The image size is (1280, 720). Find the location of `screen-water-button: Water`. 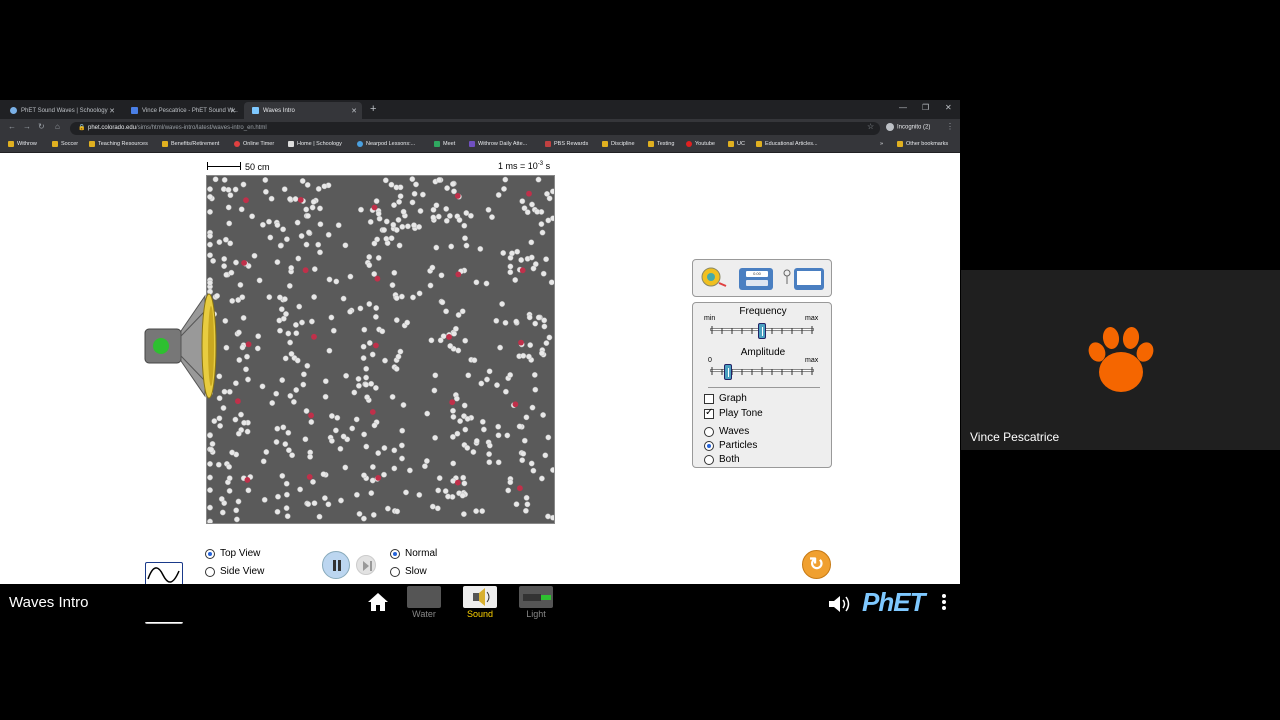

screen-water-button: Water is located at coordinates (424, 604).